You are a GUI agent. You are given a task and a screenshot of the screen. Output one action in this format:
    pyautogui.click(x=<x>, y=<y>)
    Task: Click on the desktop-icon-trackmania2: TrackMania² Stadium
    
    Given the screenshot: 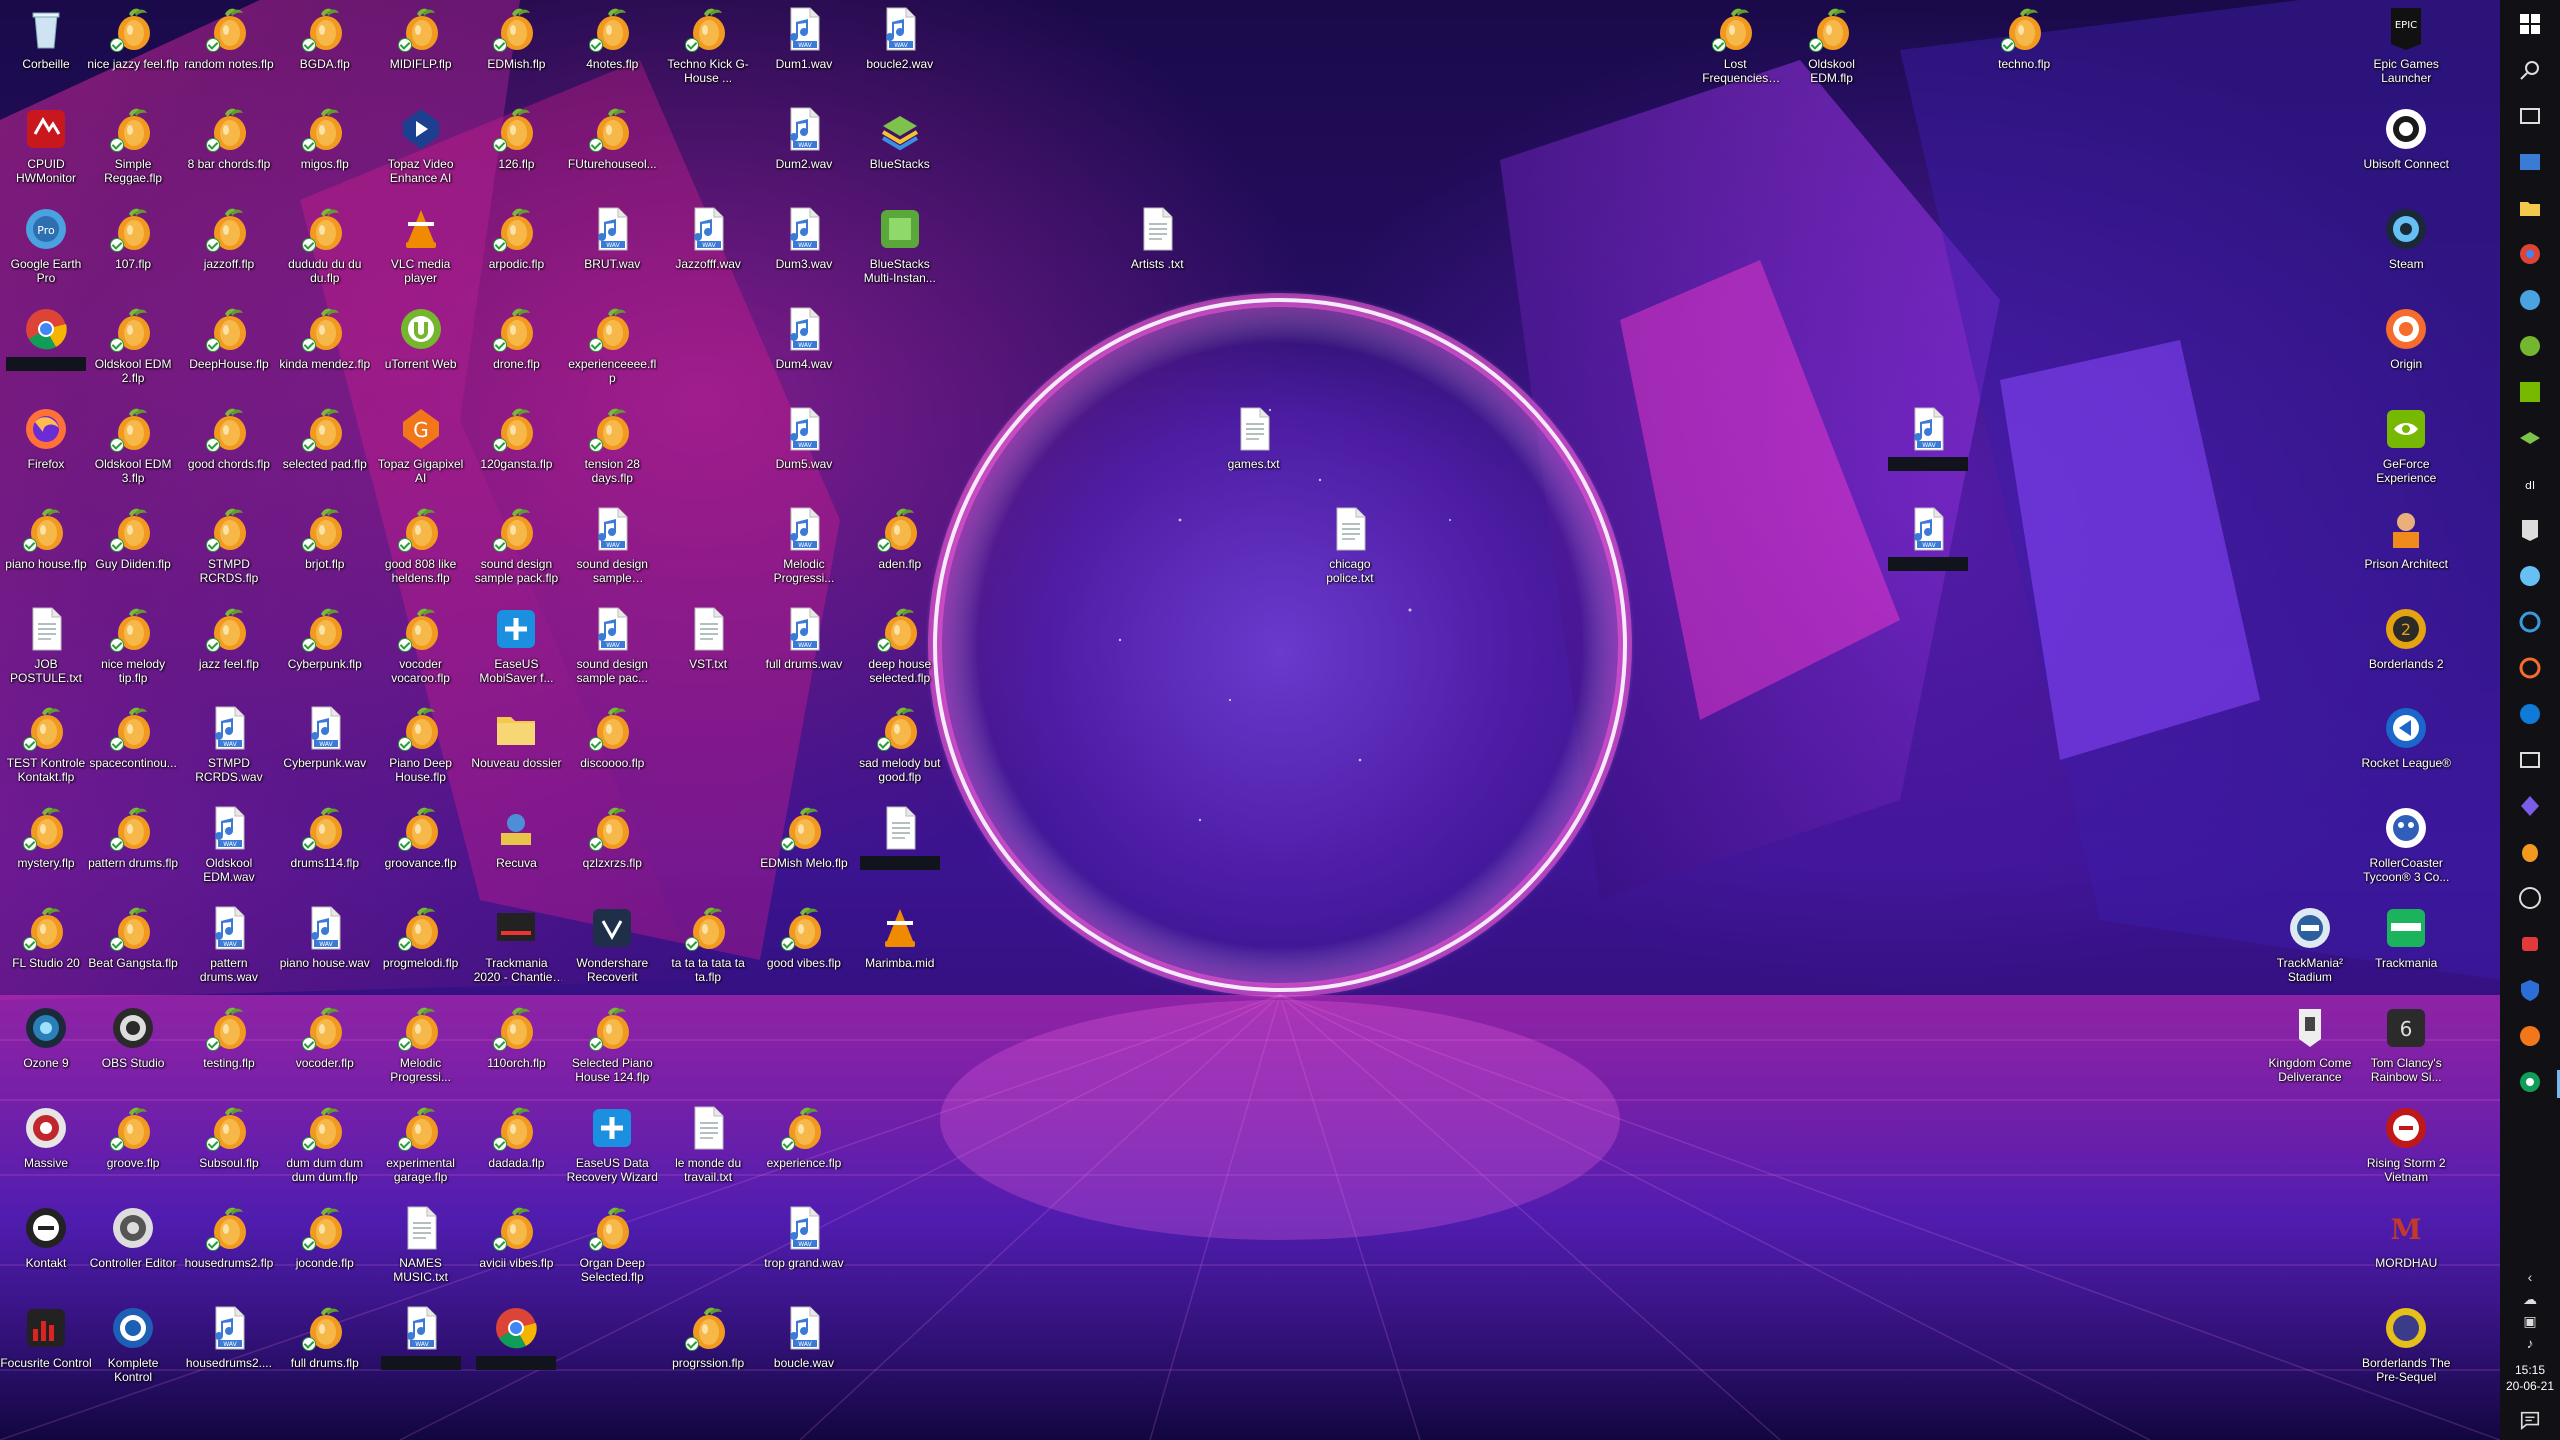 What is the action you would take?
    pyautogui.click(x=2310, y=951)
    